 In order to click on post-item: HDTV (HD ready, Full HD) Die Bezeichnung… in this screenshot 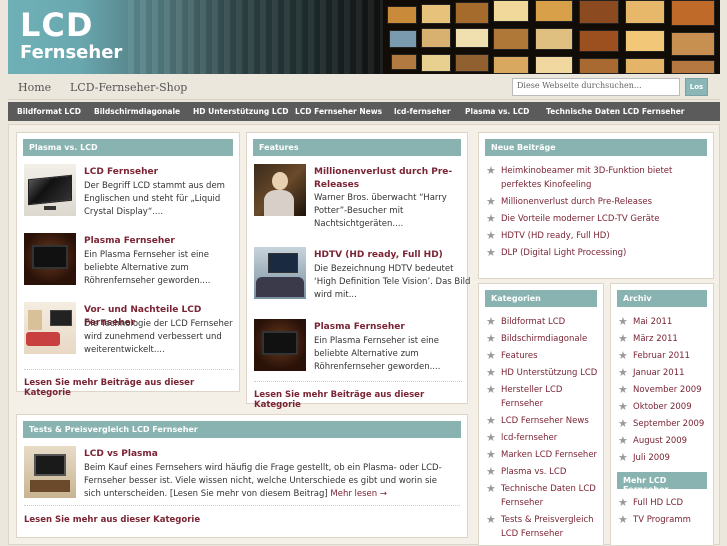, I will do `click(362, 279)`.